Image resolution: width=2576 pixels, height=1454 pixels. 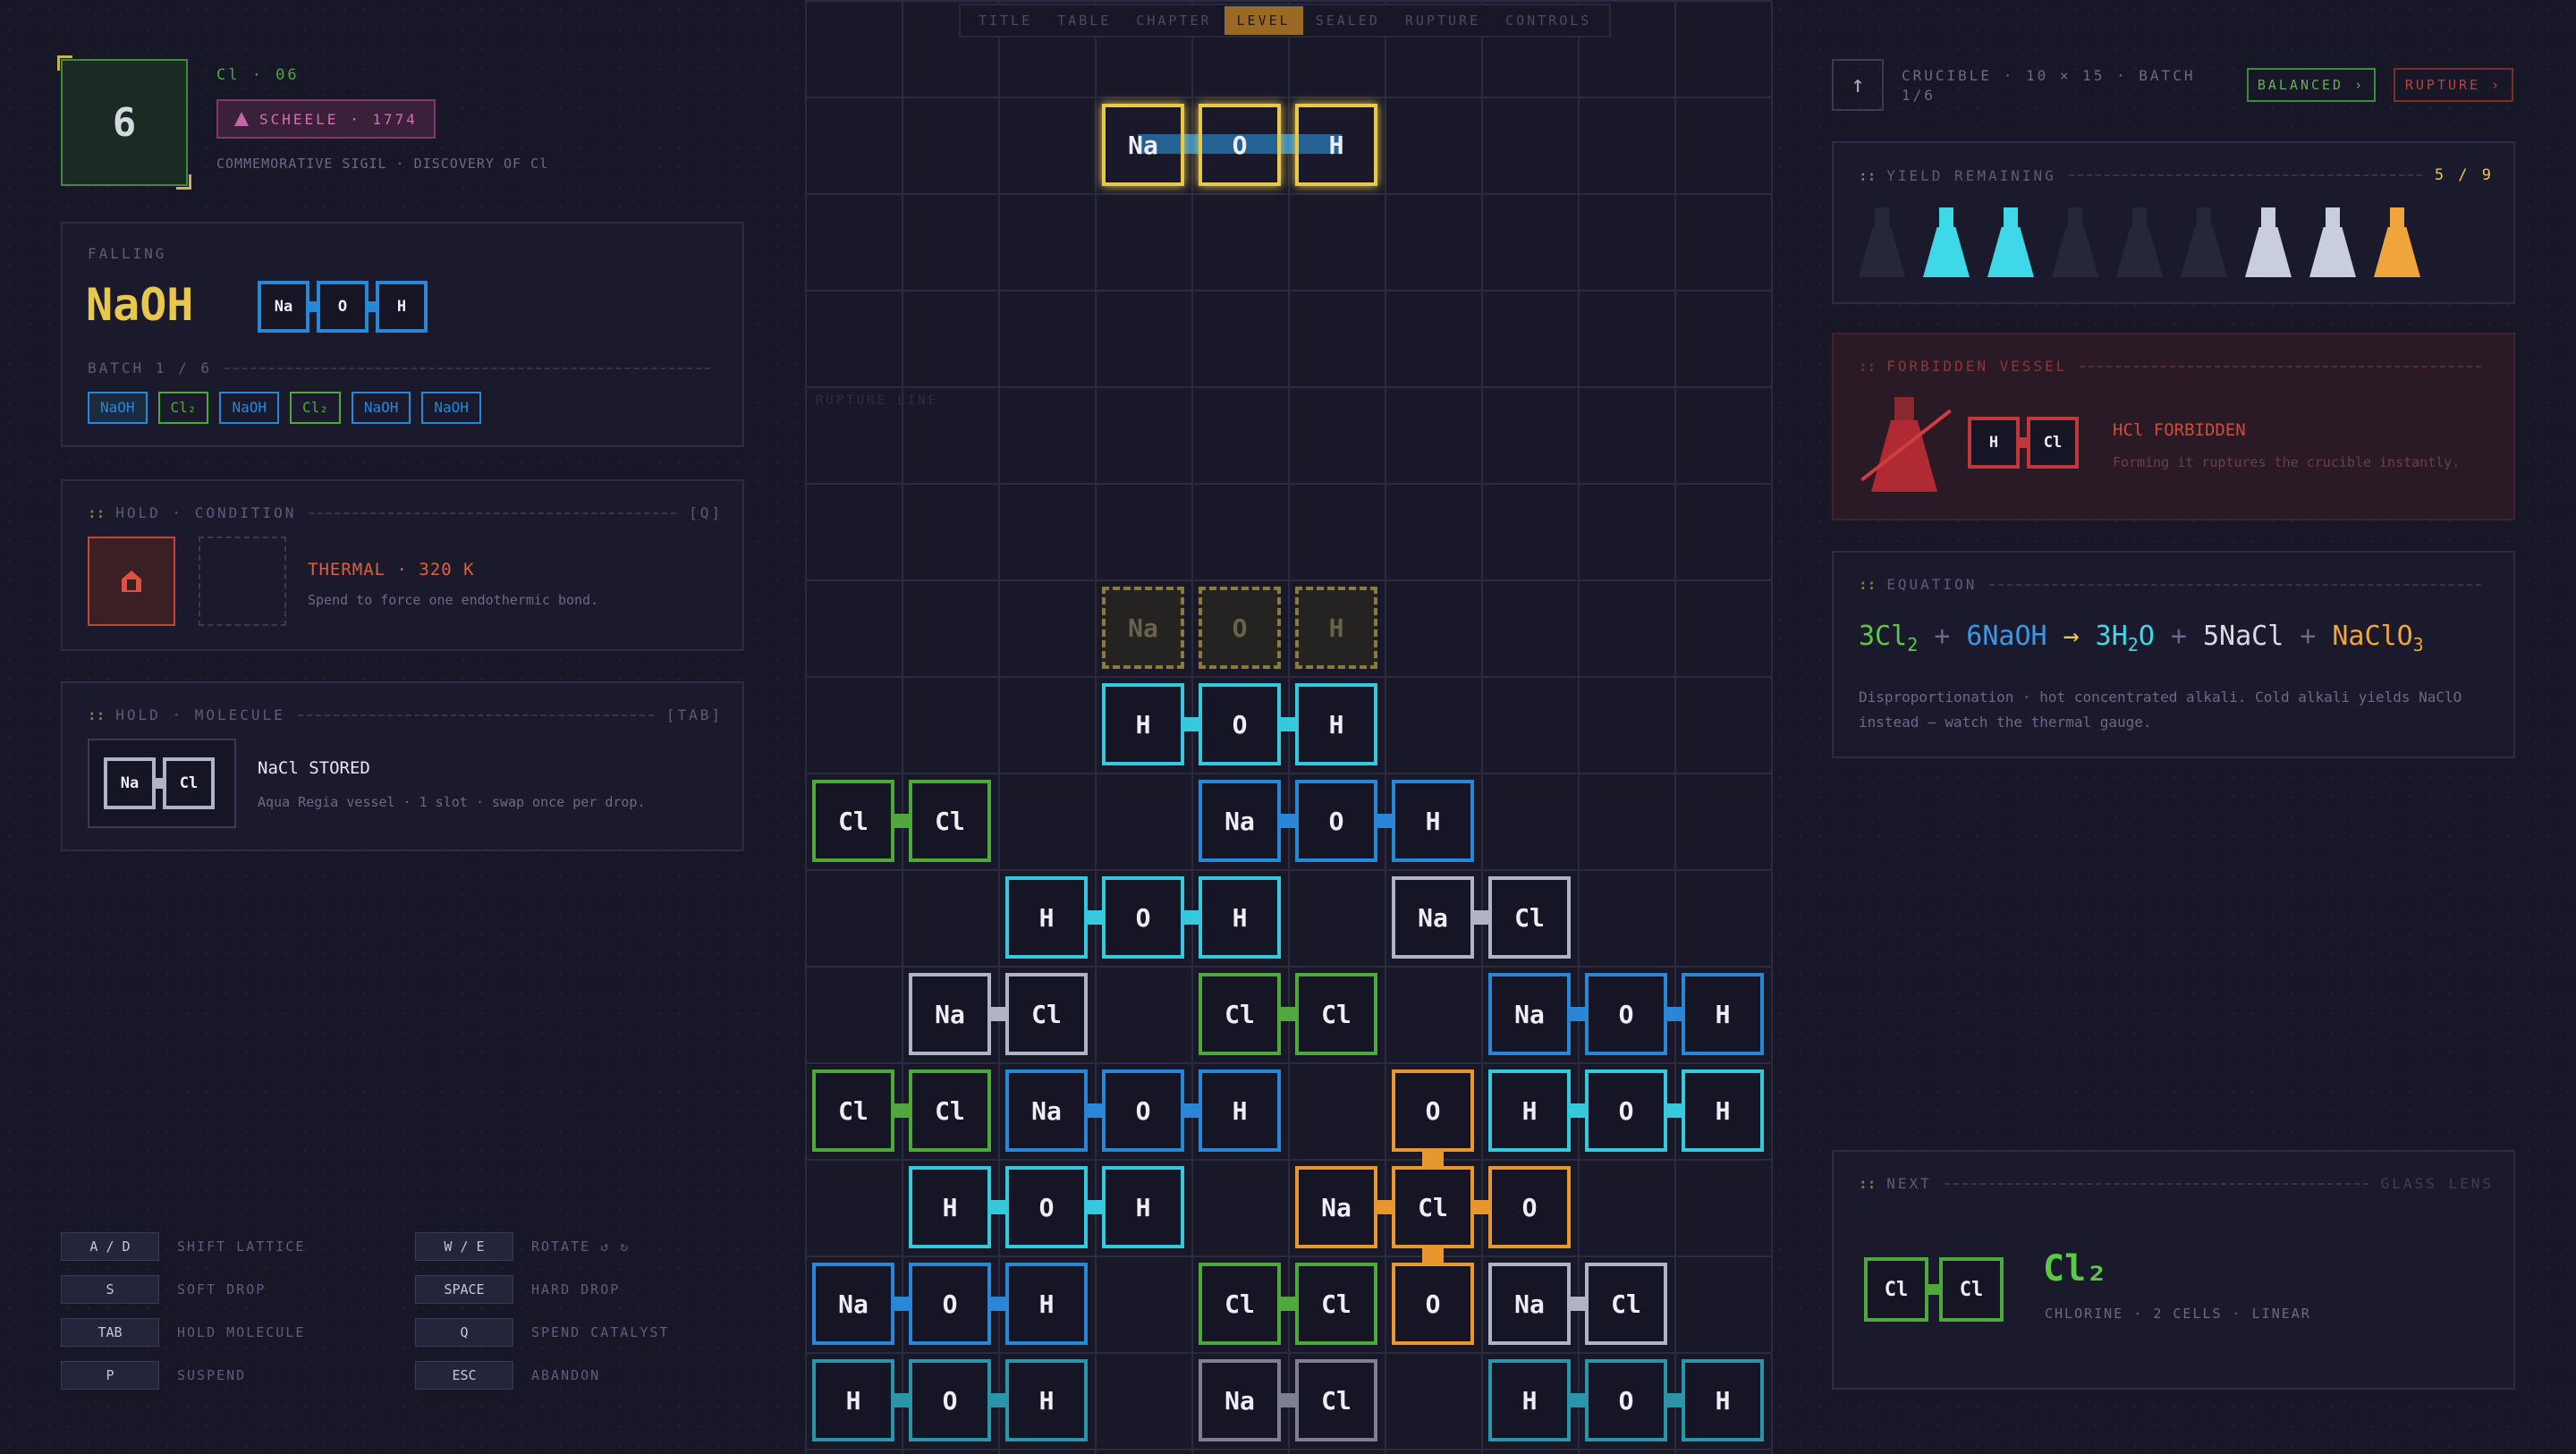 I want to click on batch-chip: NaOH, so click(x=381, y=408).